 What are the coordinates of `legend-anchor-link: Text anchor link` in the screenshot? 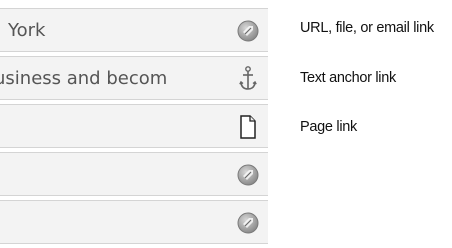 It's located at (348, 78).